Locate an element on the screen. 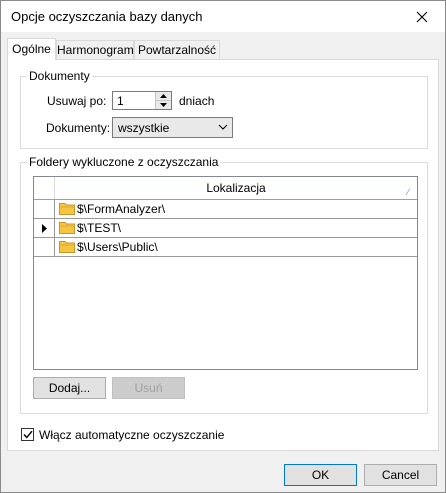 The image size is (446, 493). cancel-button: Cancel is located at coordinates (400, 475).